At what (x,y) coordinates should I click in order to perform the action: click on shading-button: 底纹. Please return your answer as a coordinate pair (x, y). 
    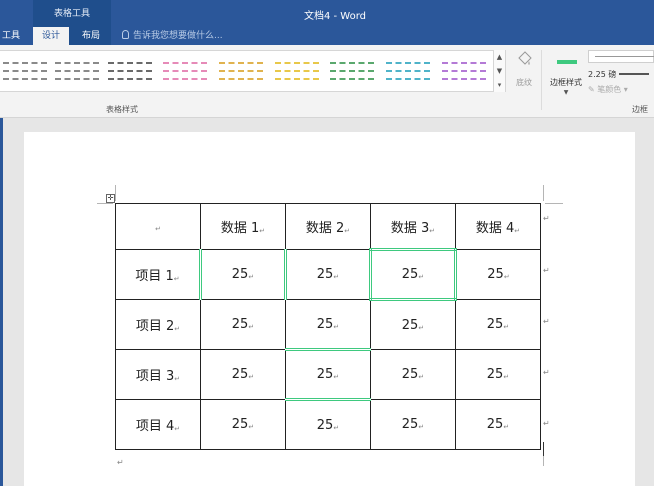
    Looking at the image, I should click on (524, 75).